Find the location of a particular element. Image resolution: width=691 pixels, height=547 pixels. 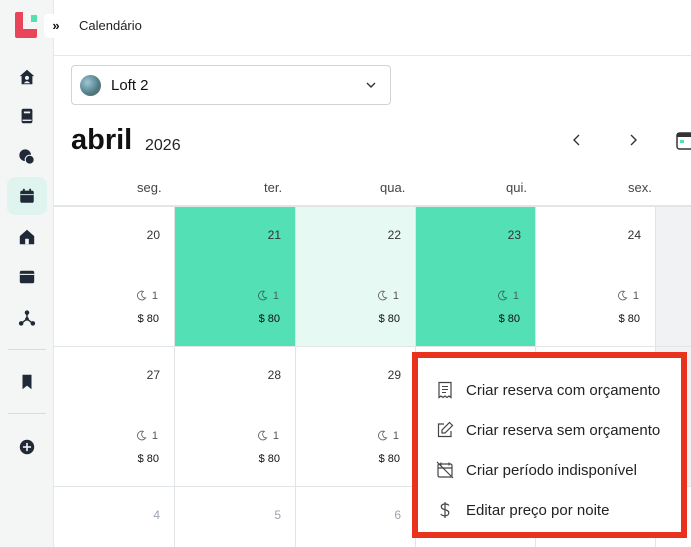

day-cell-selected: 23 1 $ 80 is located at coordinates (476, 277).